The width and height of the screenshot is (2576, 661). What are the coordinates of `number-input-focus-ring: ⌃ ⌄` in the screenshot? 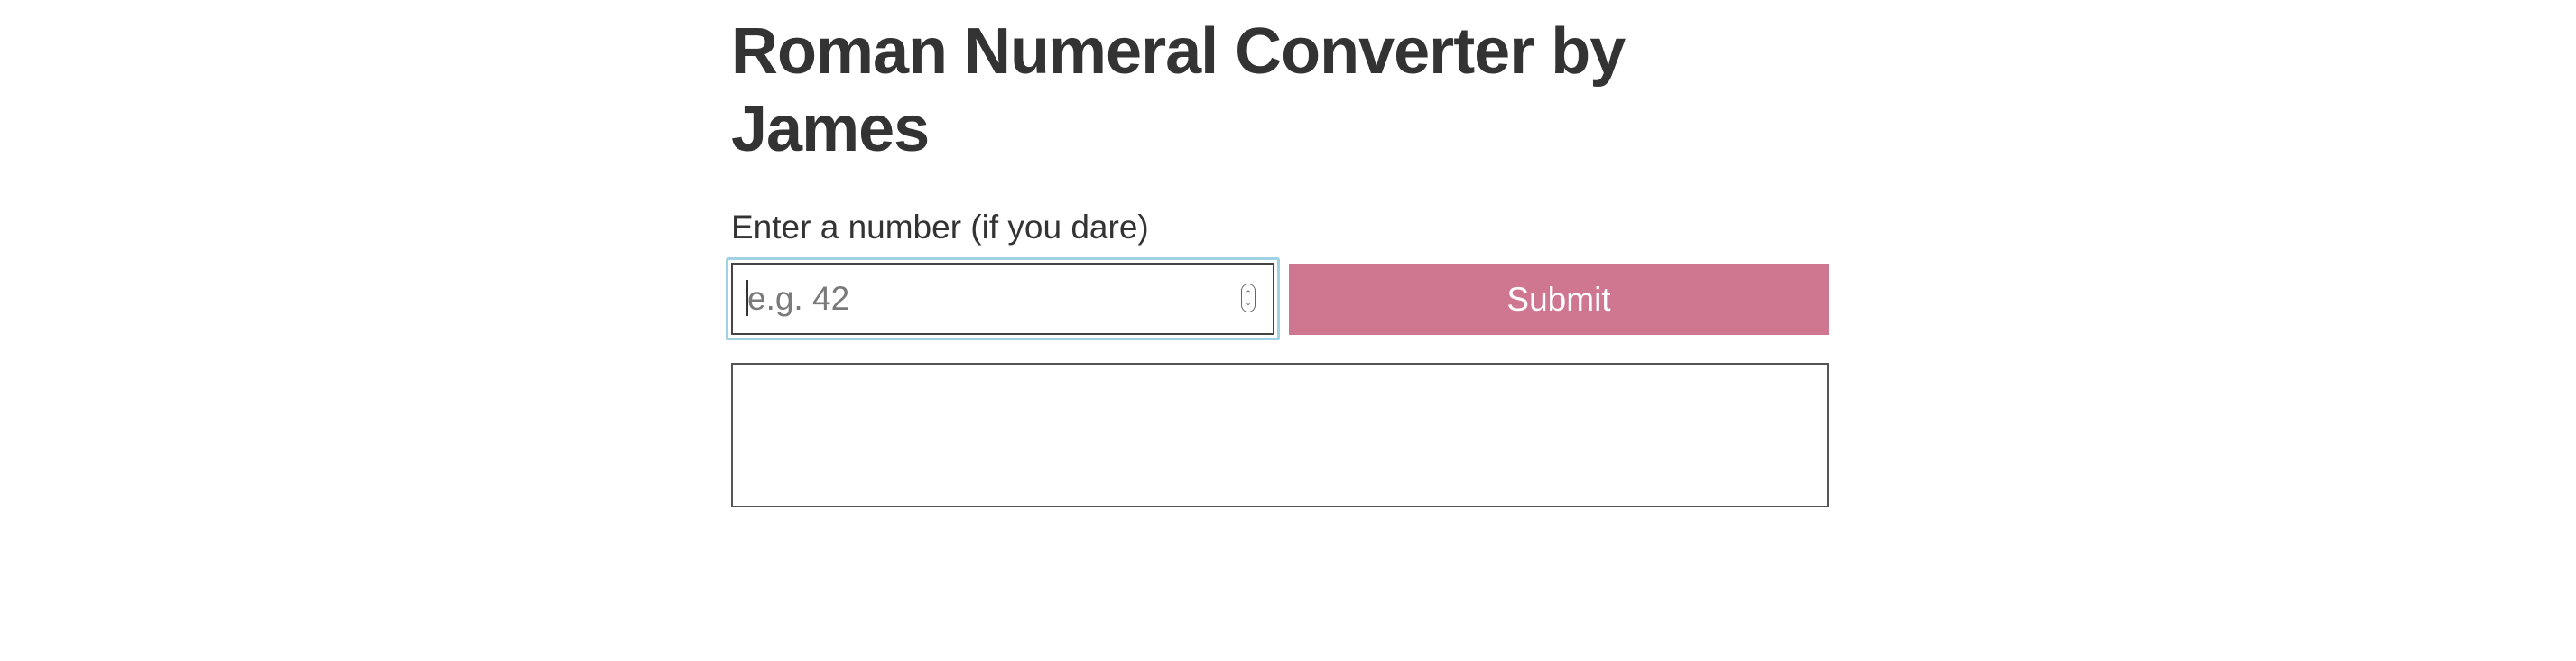 It's located at (1003, 298).